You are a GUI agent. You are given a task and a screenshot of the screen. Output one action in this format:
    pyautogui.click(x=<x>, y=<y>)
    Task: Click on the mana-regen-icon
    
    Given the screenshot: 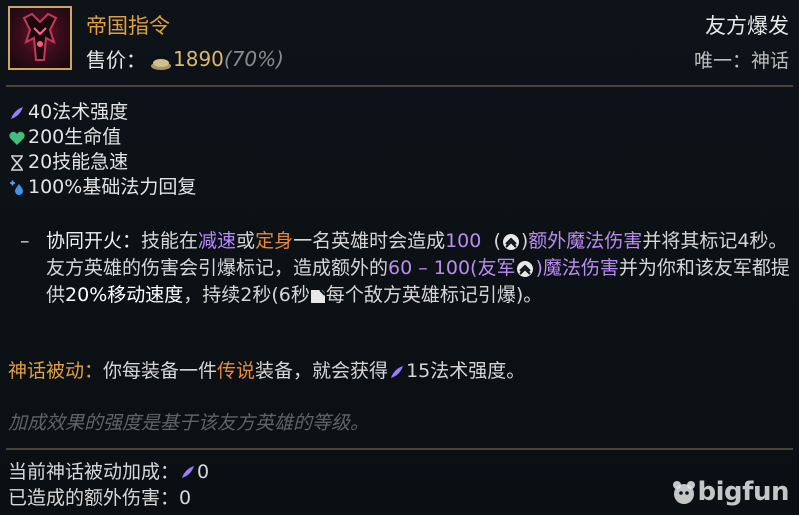 What is the action you would take?
    pyautogui.click(x=16, y=187)
    